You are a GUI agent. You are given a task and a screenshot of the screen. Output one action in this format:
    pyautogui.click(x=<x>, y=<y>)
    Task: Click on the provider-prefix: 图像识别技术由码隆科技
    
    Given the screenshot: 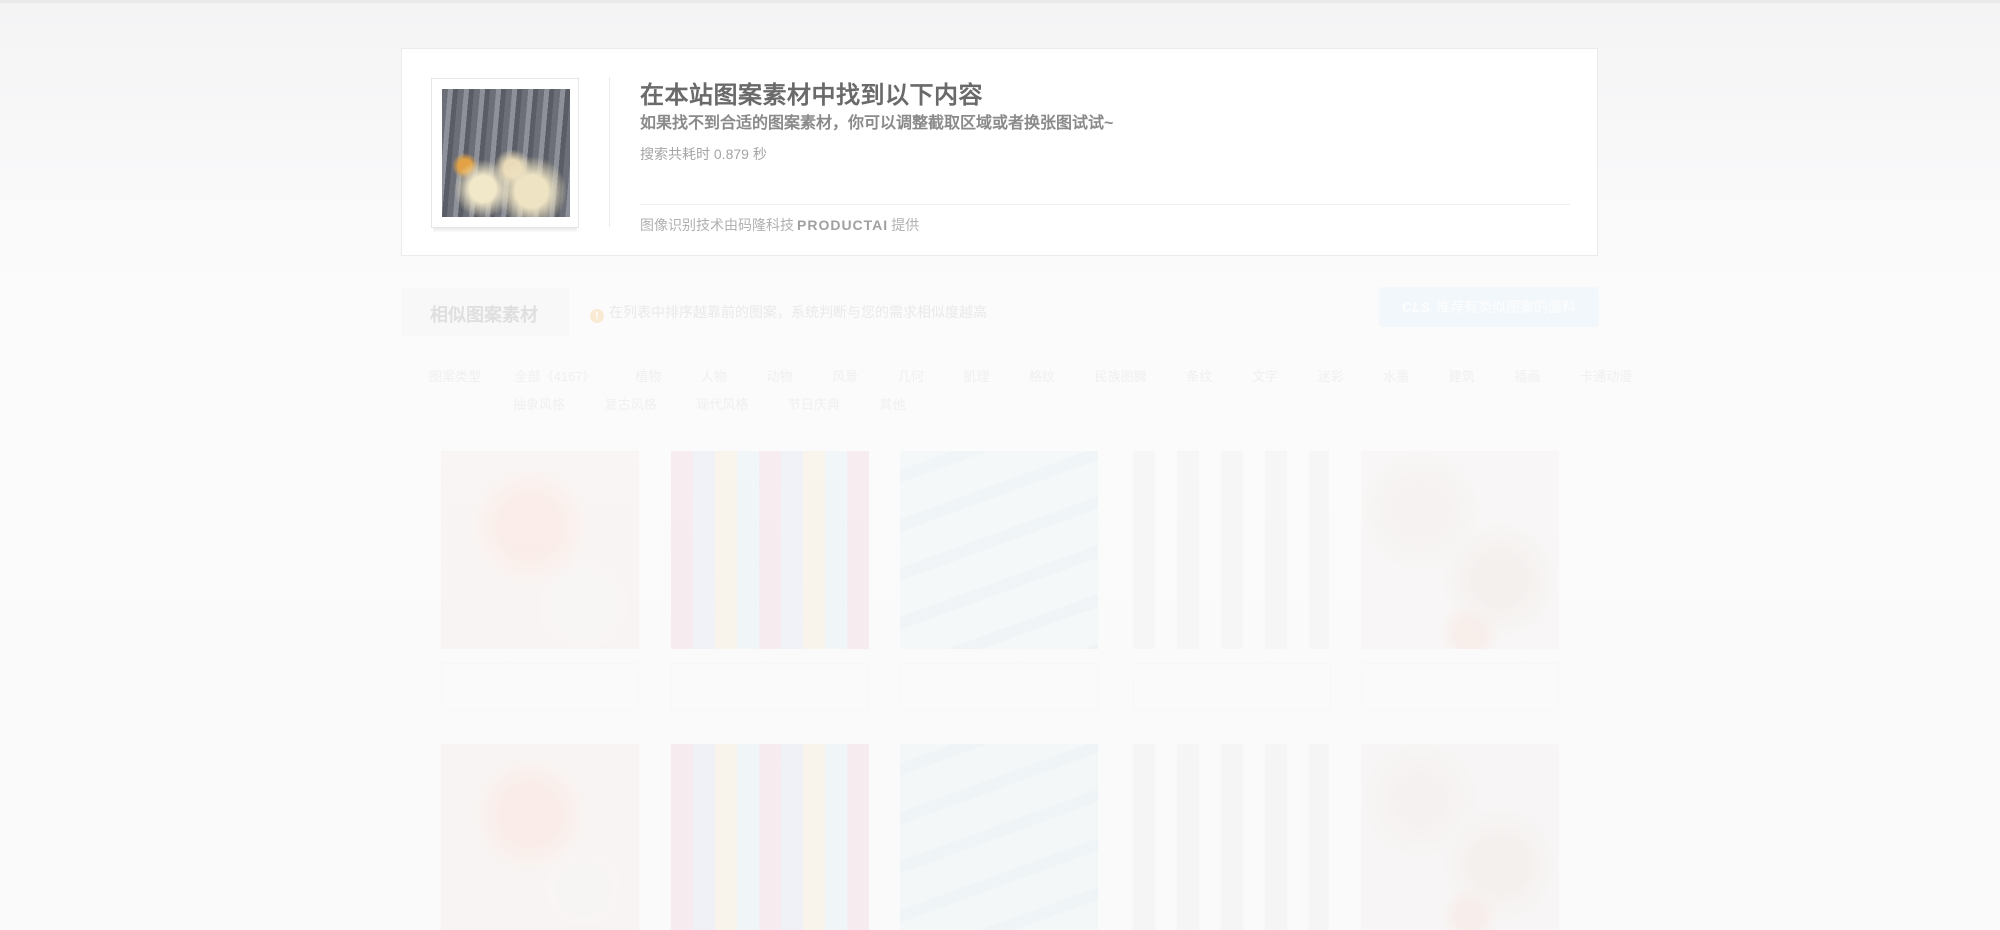 What is the action you would take?
    pyautogui.click(x=717, y=225)
    